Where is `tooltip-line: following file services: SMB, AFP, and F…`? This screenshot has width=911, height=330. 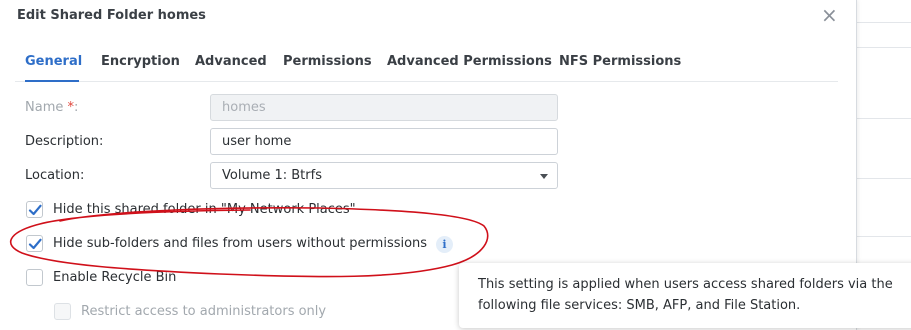 tooltip-line: following file services: SMB, AFP, and F… is located at coordinates (639, 305).